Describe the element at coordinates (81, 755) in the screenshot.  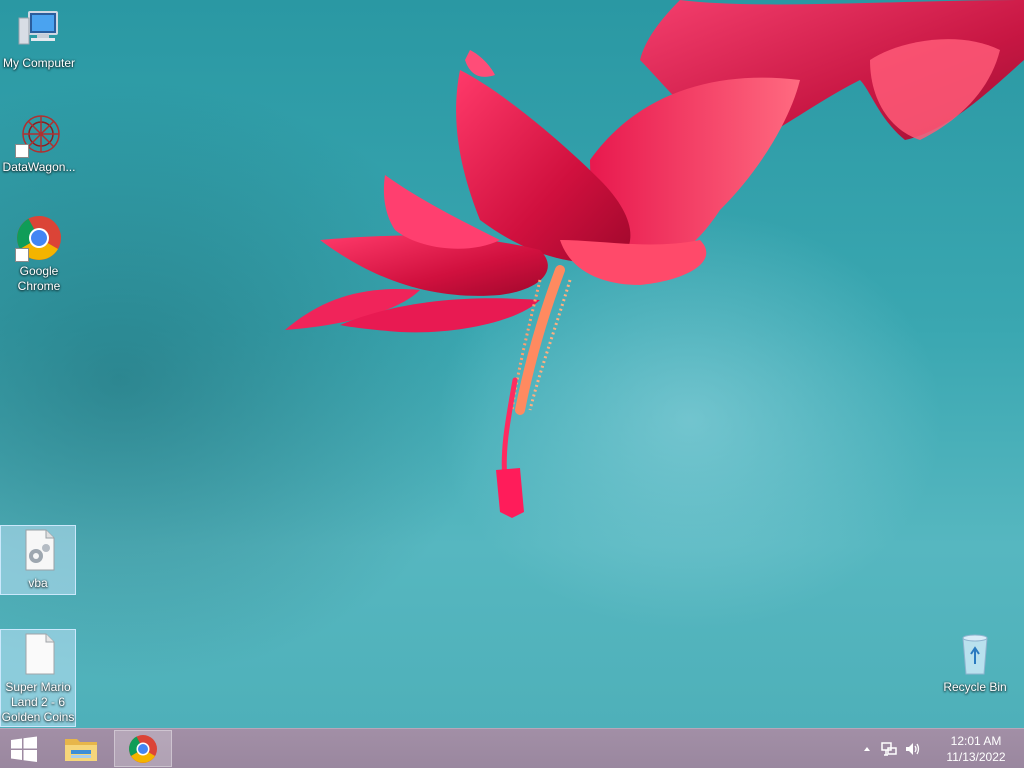
I see `file-explorer-icon` at that location.